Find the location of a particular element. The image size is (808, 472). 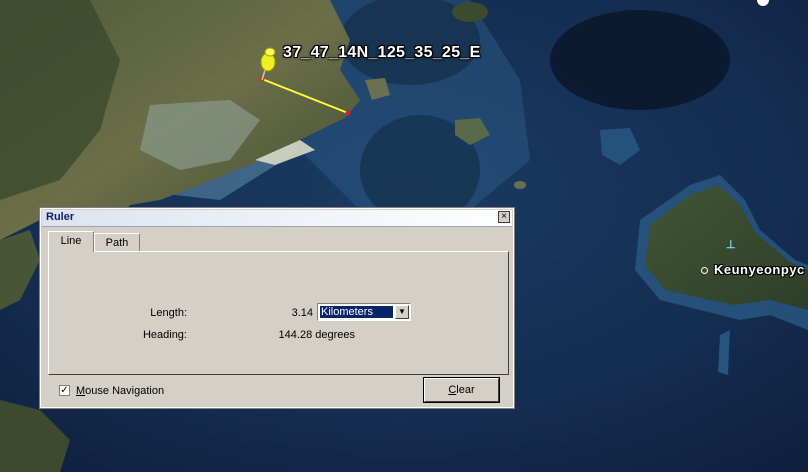

place-dot-icon is located at coordinates (704, 270).